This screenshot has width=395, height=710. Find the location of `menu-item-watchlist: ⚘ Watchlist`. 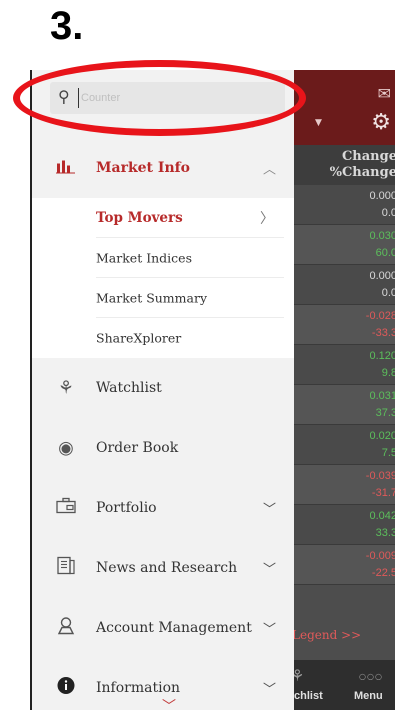

menu-item-watchlist: ⚘ Watchlist is located at coordinates (163, 388).